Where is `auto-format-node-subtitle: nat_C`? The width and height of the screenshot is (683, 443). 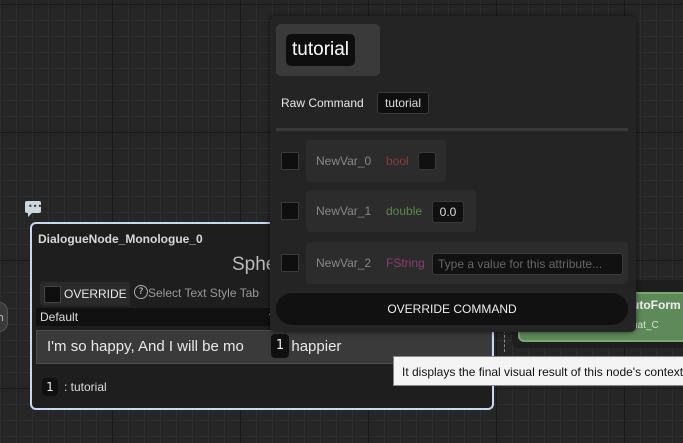 auto-format-node-subtitle: nat_C is located at coordinates (645, 325).